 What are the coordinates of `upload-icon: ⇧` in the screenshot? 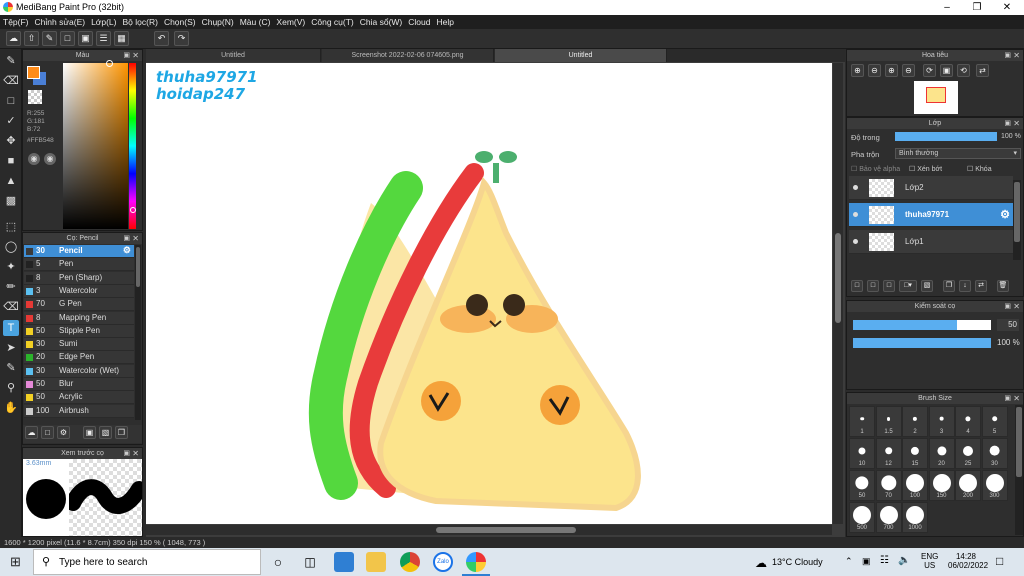 It's located at (31, 38).